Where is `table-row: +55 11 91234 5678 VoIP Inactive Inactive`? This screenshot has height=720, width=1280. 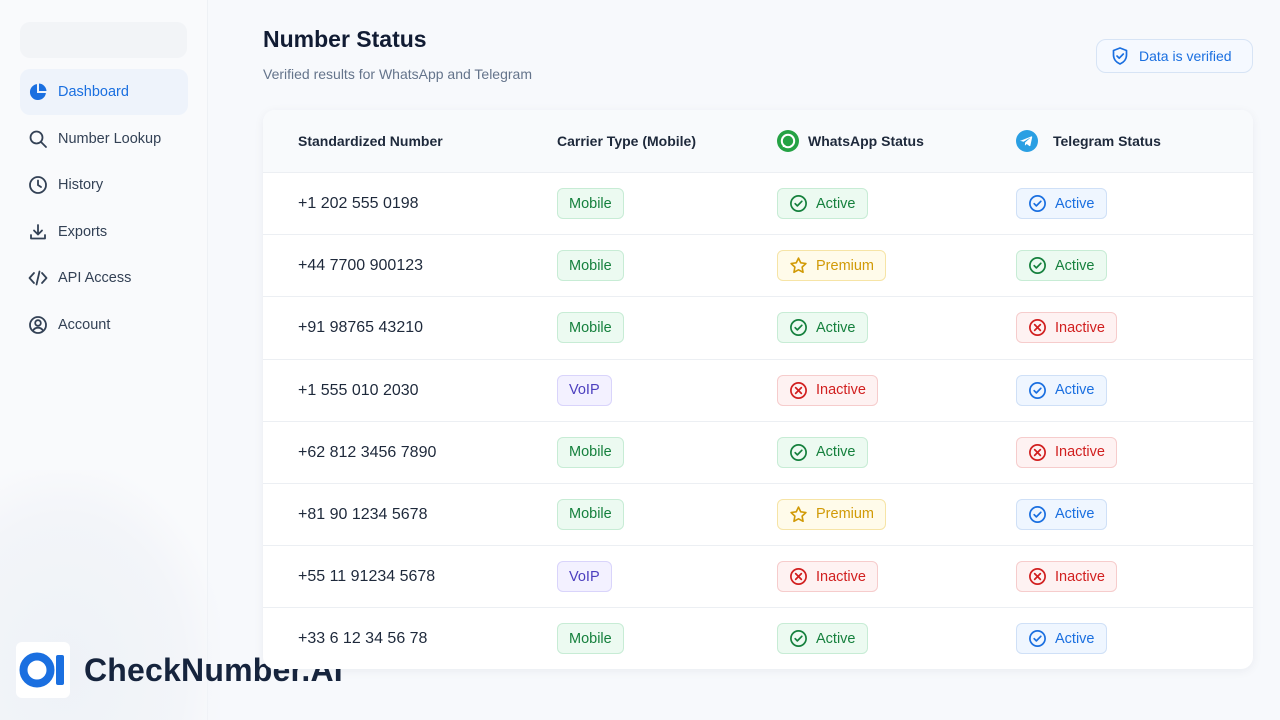
table-row: +55 11 91234 5678 VoIP Inactive Inactive is located at coordinates (758, 576).